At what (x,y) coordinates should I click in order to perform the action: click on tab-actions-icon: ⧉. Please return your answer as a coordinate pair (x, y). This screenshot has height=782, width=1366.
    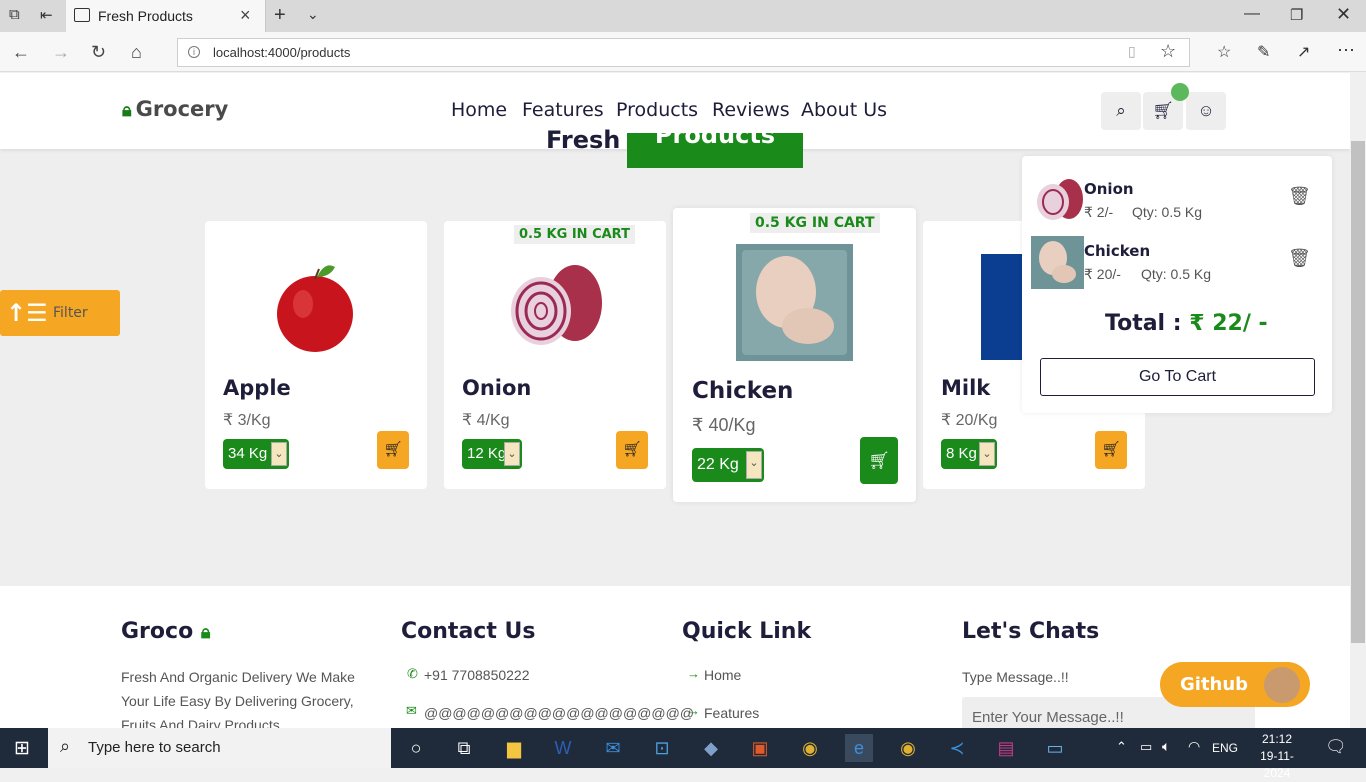
    Looking at the image, I should click on (14, 14).